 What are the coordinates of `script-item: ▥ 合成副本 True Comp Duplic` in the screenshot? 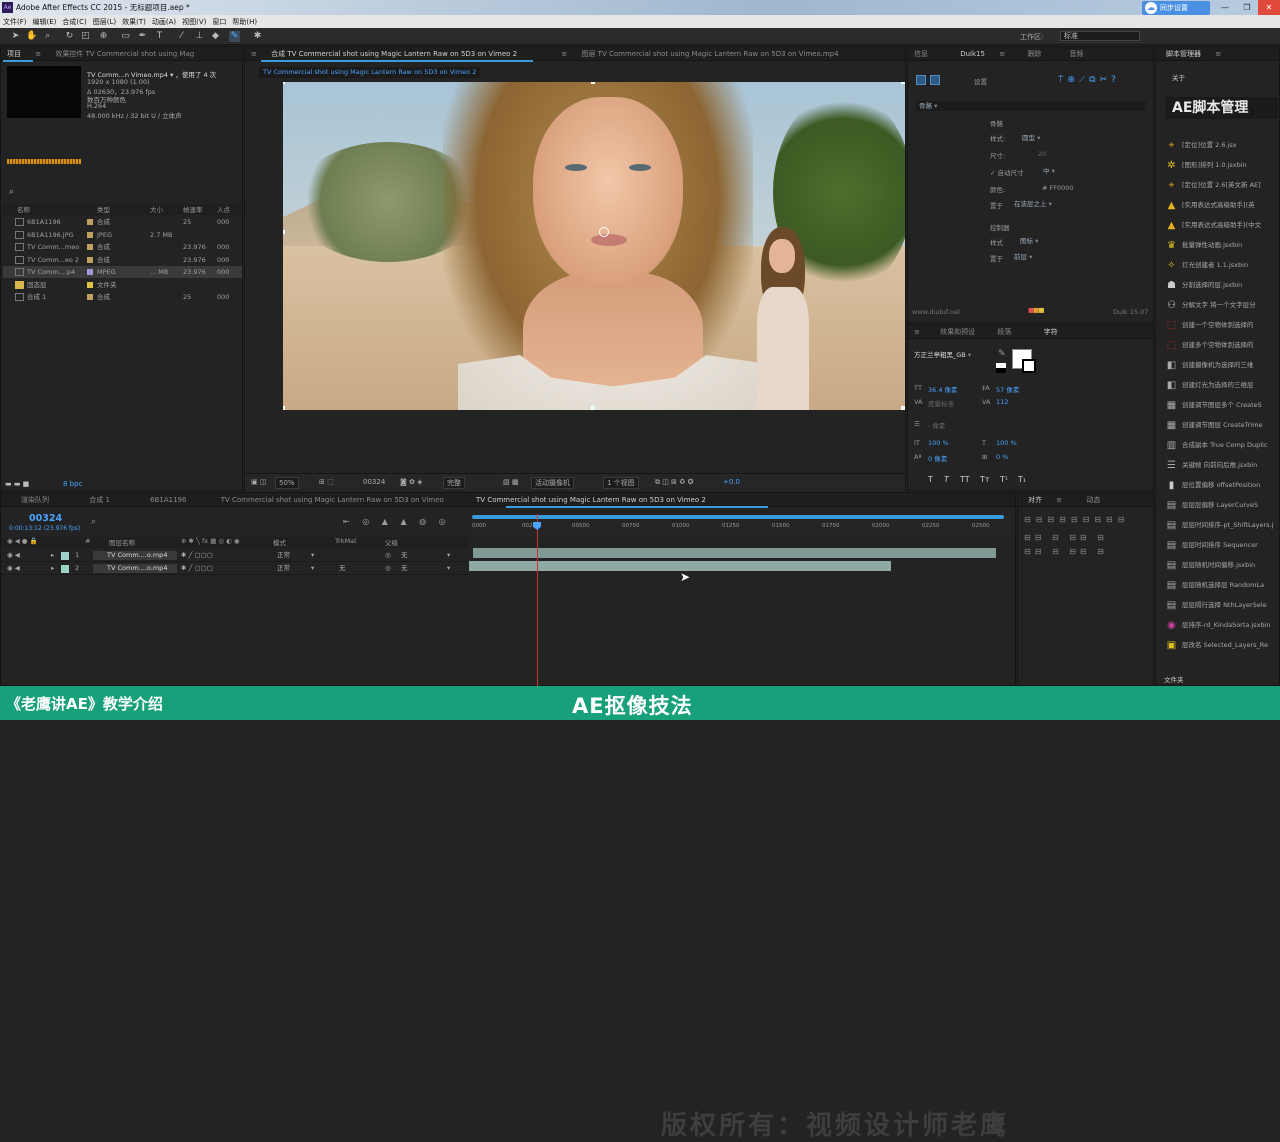 It's located at (1220, 445).